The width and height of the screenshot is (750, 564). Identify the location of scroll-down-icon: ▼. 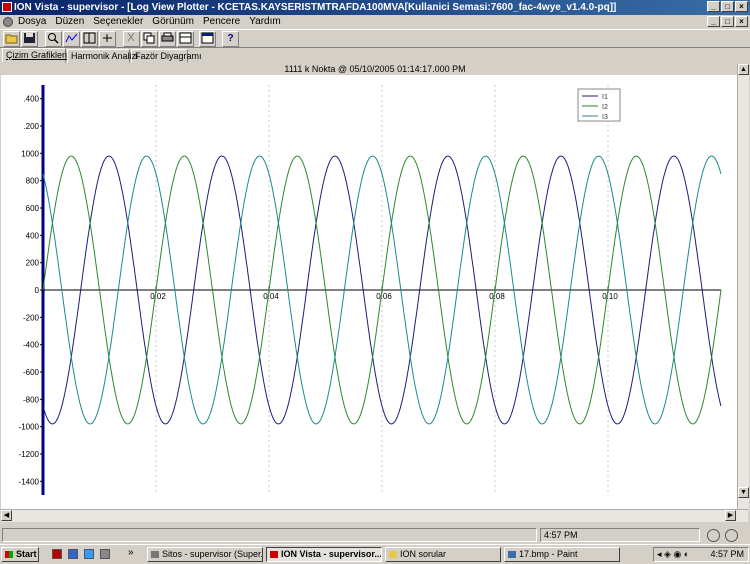
(743, 492).